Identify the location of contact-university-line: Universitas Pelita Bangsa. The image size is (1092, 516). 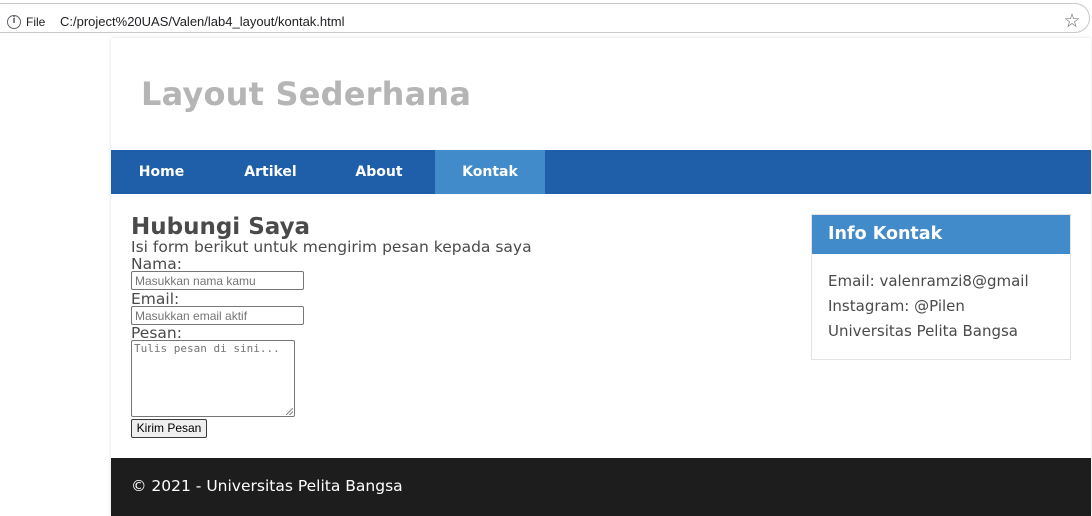
(923, 331).